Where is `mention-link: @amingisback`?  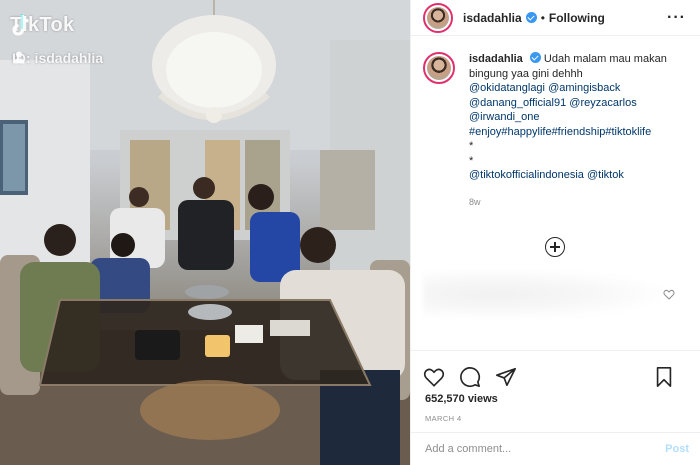 mention-link: @amingisback is located at coordinates (584, 88).